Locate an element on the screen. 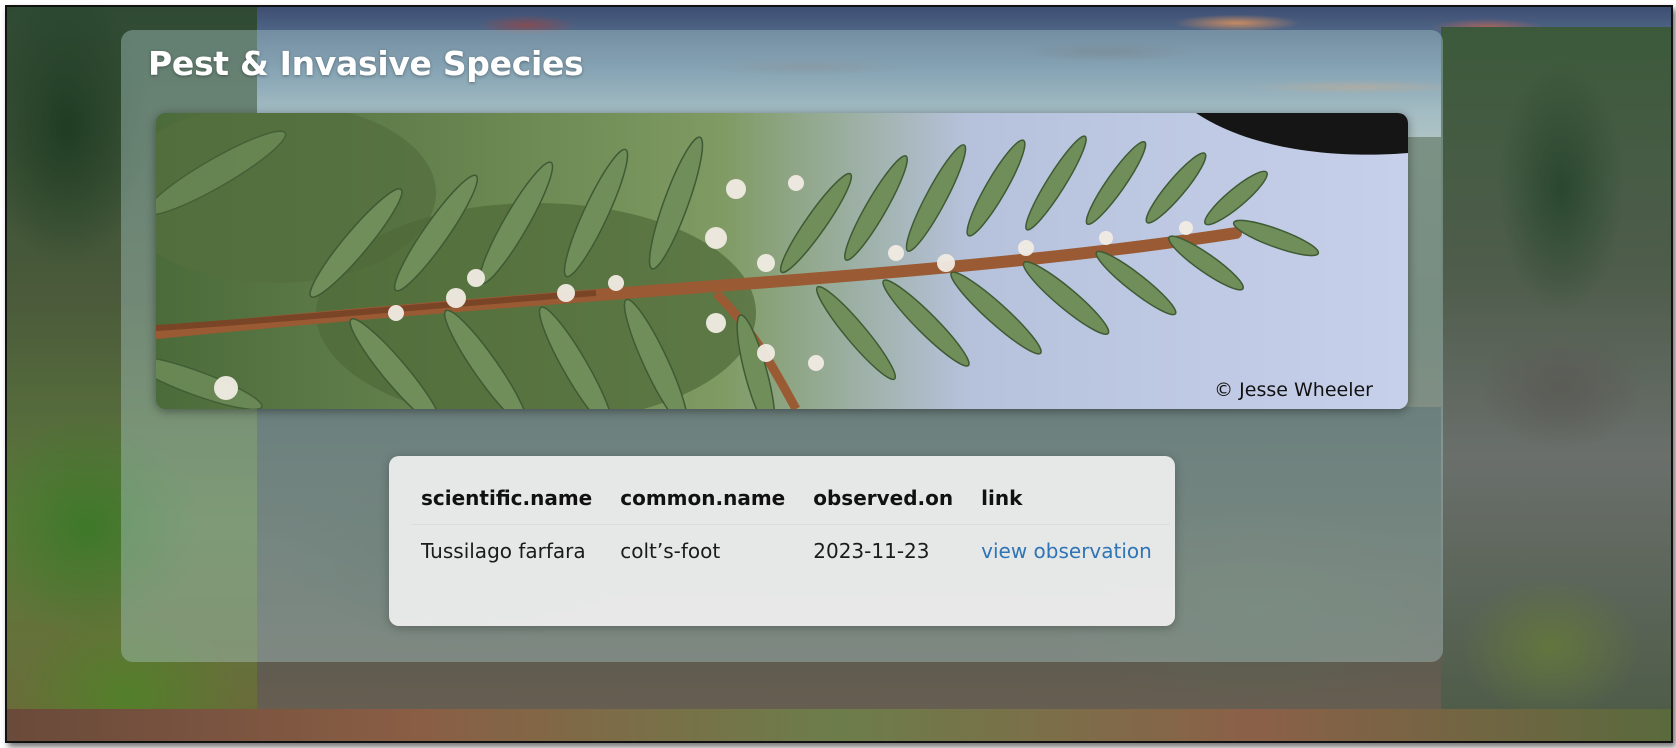  background-right-cliff is located at coordinates (1556, 384).